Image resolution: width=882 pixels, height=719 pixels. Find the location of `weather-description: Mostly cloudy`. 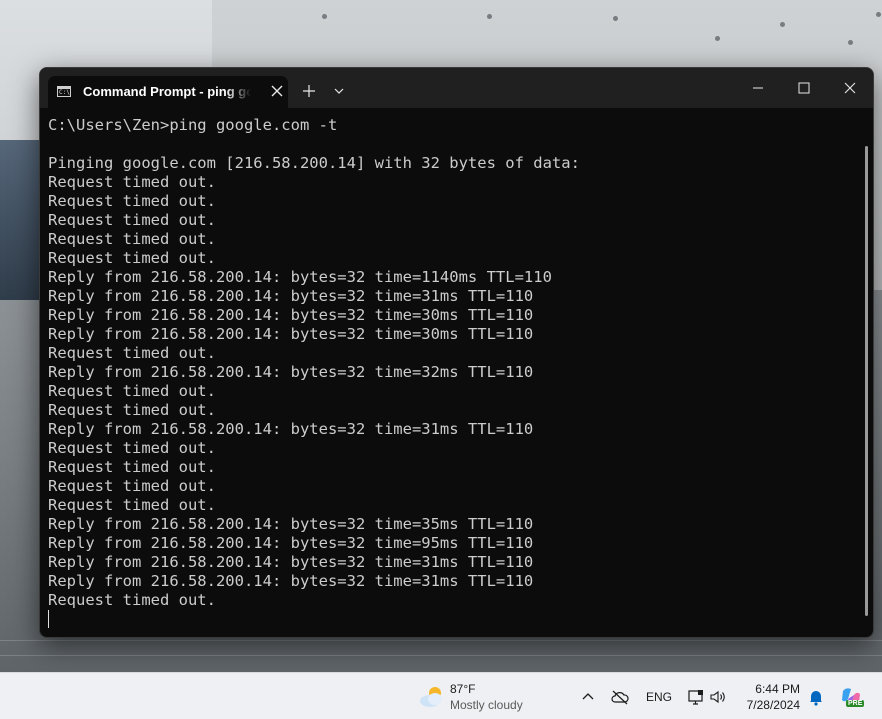

weather-description: Mostly cloudy is located at coordinates (486, 705).